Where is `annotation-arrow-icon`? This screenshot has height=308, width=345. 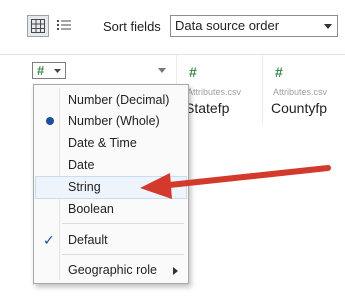 annotation-arrow-icon is located at coordinates (235, 182).